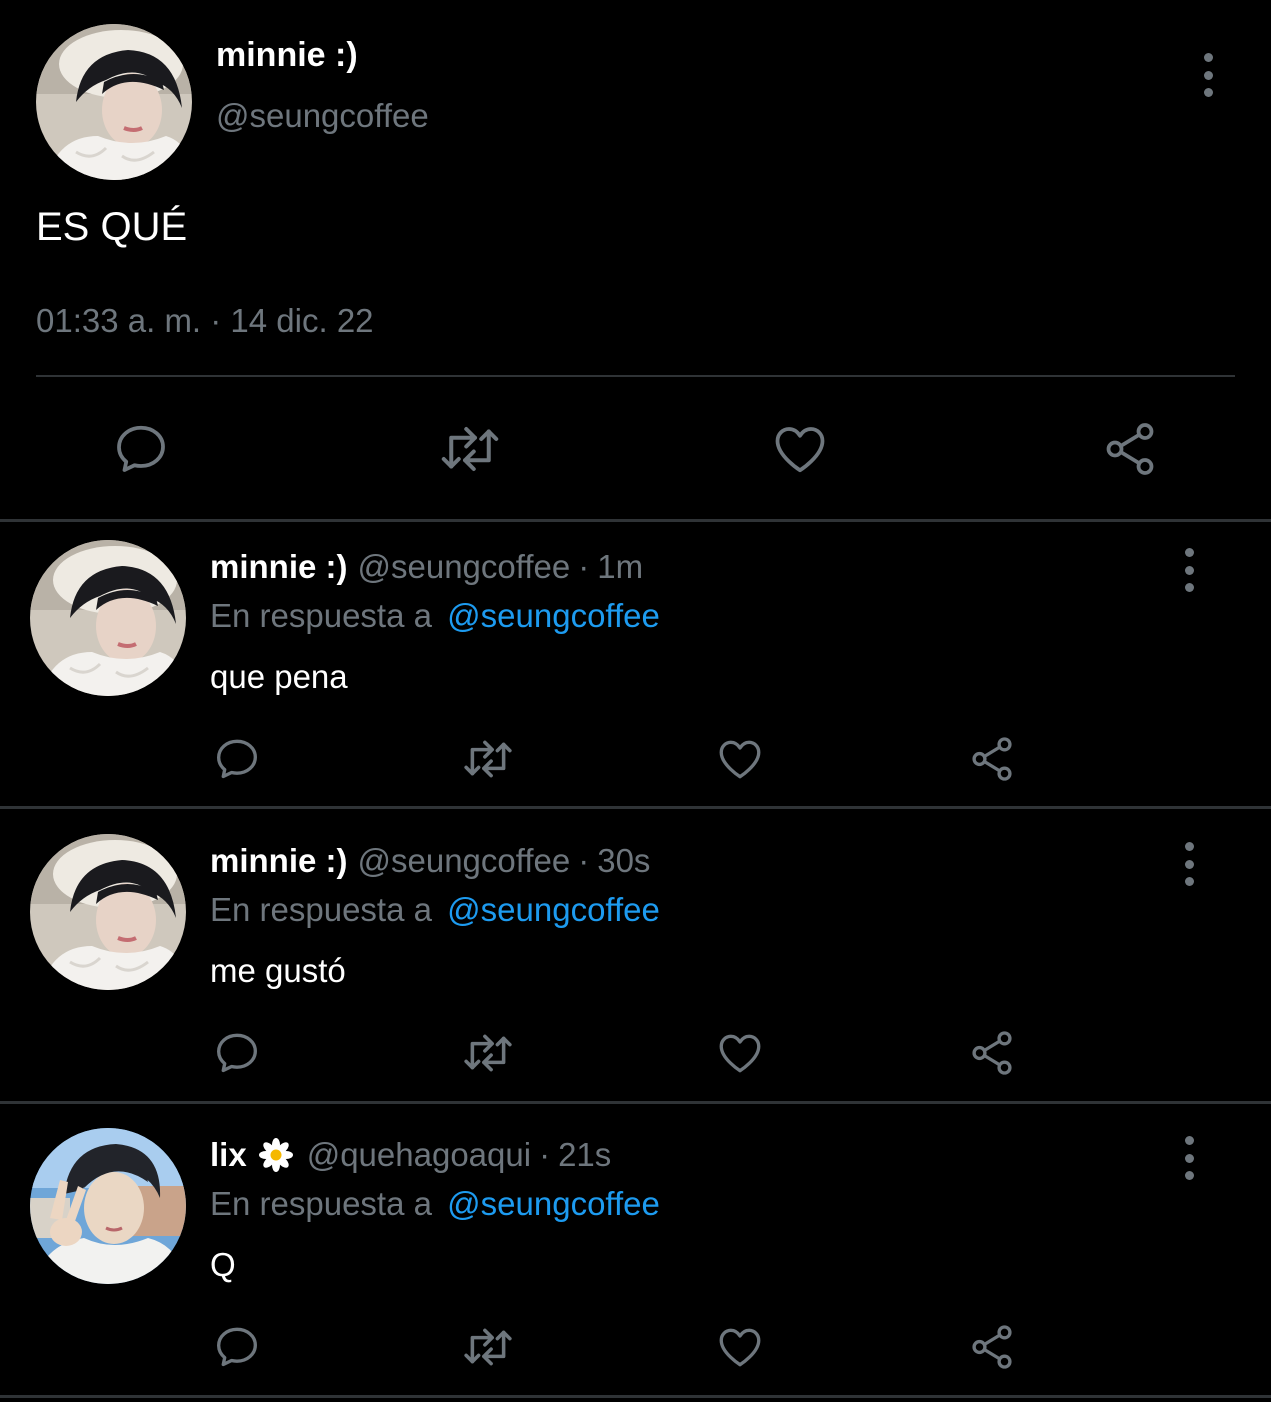 This screenshot has width=1271, height=1402. I want to click on reply-header: minnie :) @seungcoffee · 30s, so click(430, 861).